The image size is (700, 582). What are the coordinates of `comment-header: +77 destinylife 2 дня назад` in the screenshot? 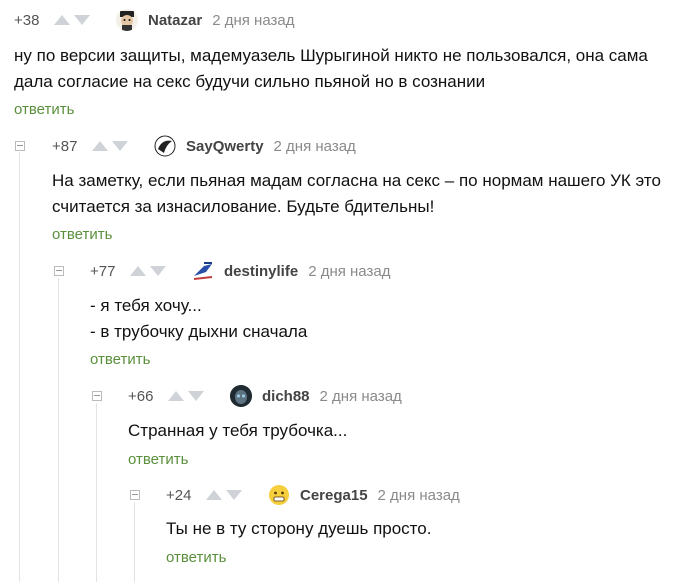 It's located at (240, 271).